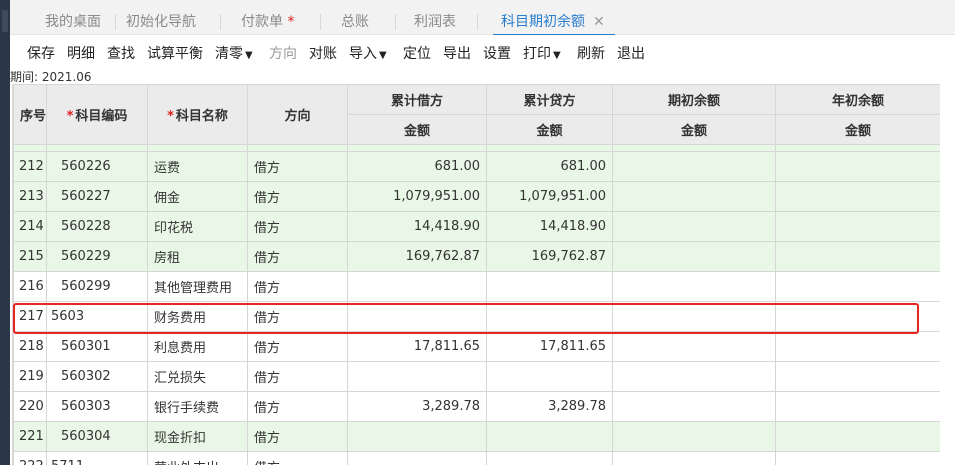 The height and width of the screenshot is (465, 955). I want to click on export-button: 导出, so click(457, 53).